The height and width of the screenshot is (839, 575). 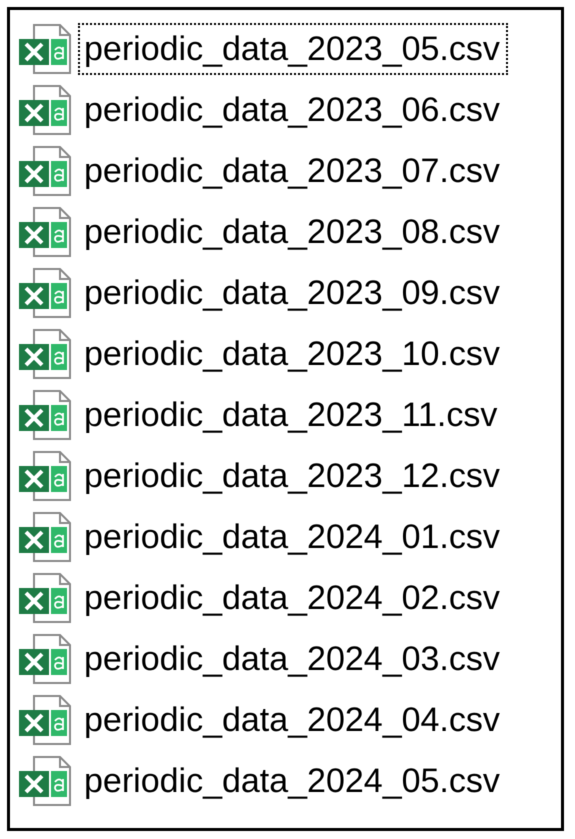 What do you see at coordinates (293, 781) in the screenshot?
I see `file-name: periodic_data_2024_05.csv` at bounding box center [293, 781].